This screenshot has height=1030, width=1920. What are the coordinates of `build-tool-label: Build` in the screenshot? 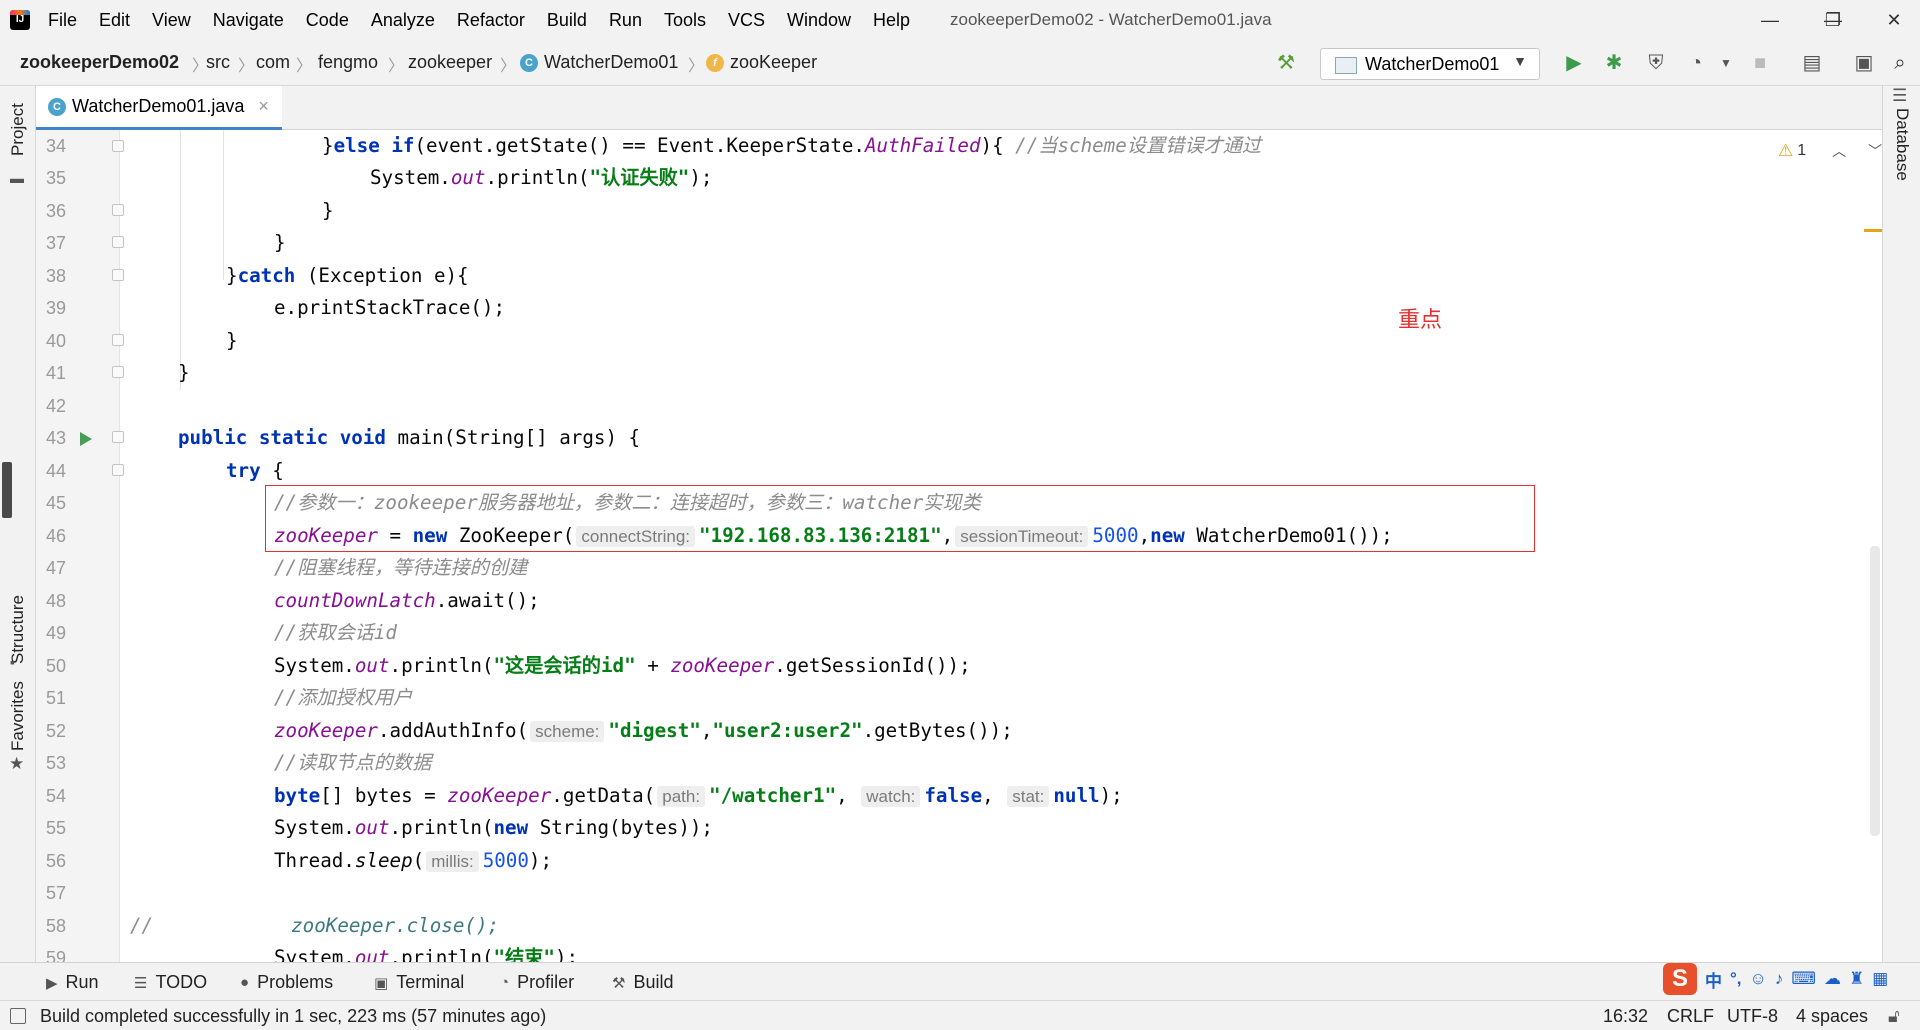 It's located at (653, 982).